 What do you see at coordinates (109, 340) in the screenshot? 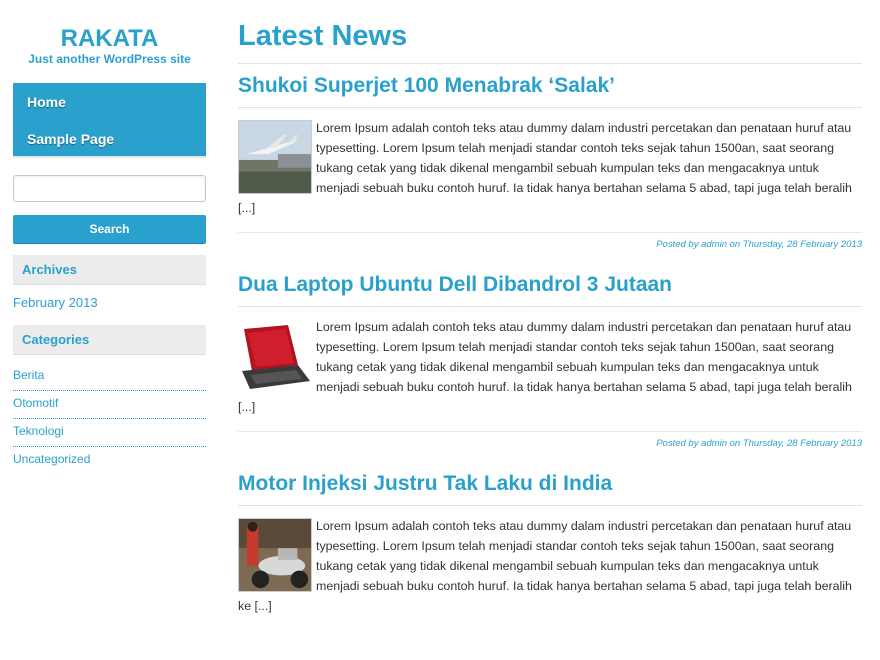
I see `categories-heading: Categories` at bounding box center [109, 340].